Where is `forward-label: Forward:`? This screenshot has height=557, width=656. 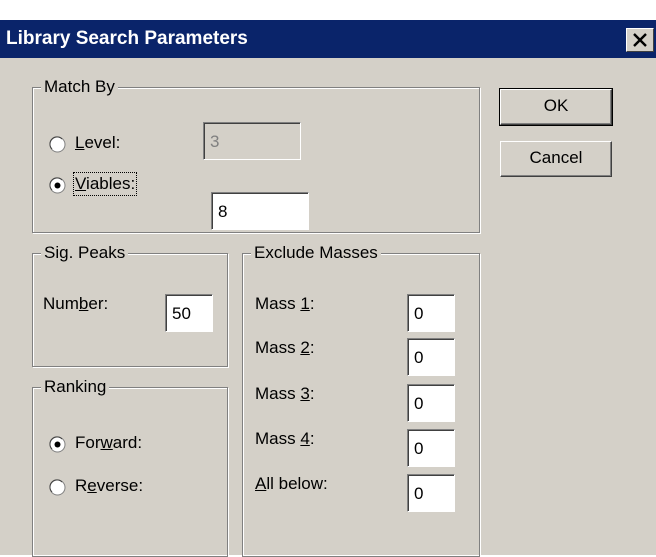
forward-label: Forward: is located at coordinates (109, 442).